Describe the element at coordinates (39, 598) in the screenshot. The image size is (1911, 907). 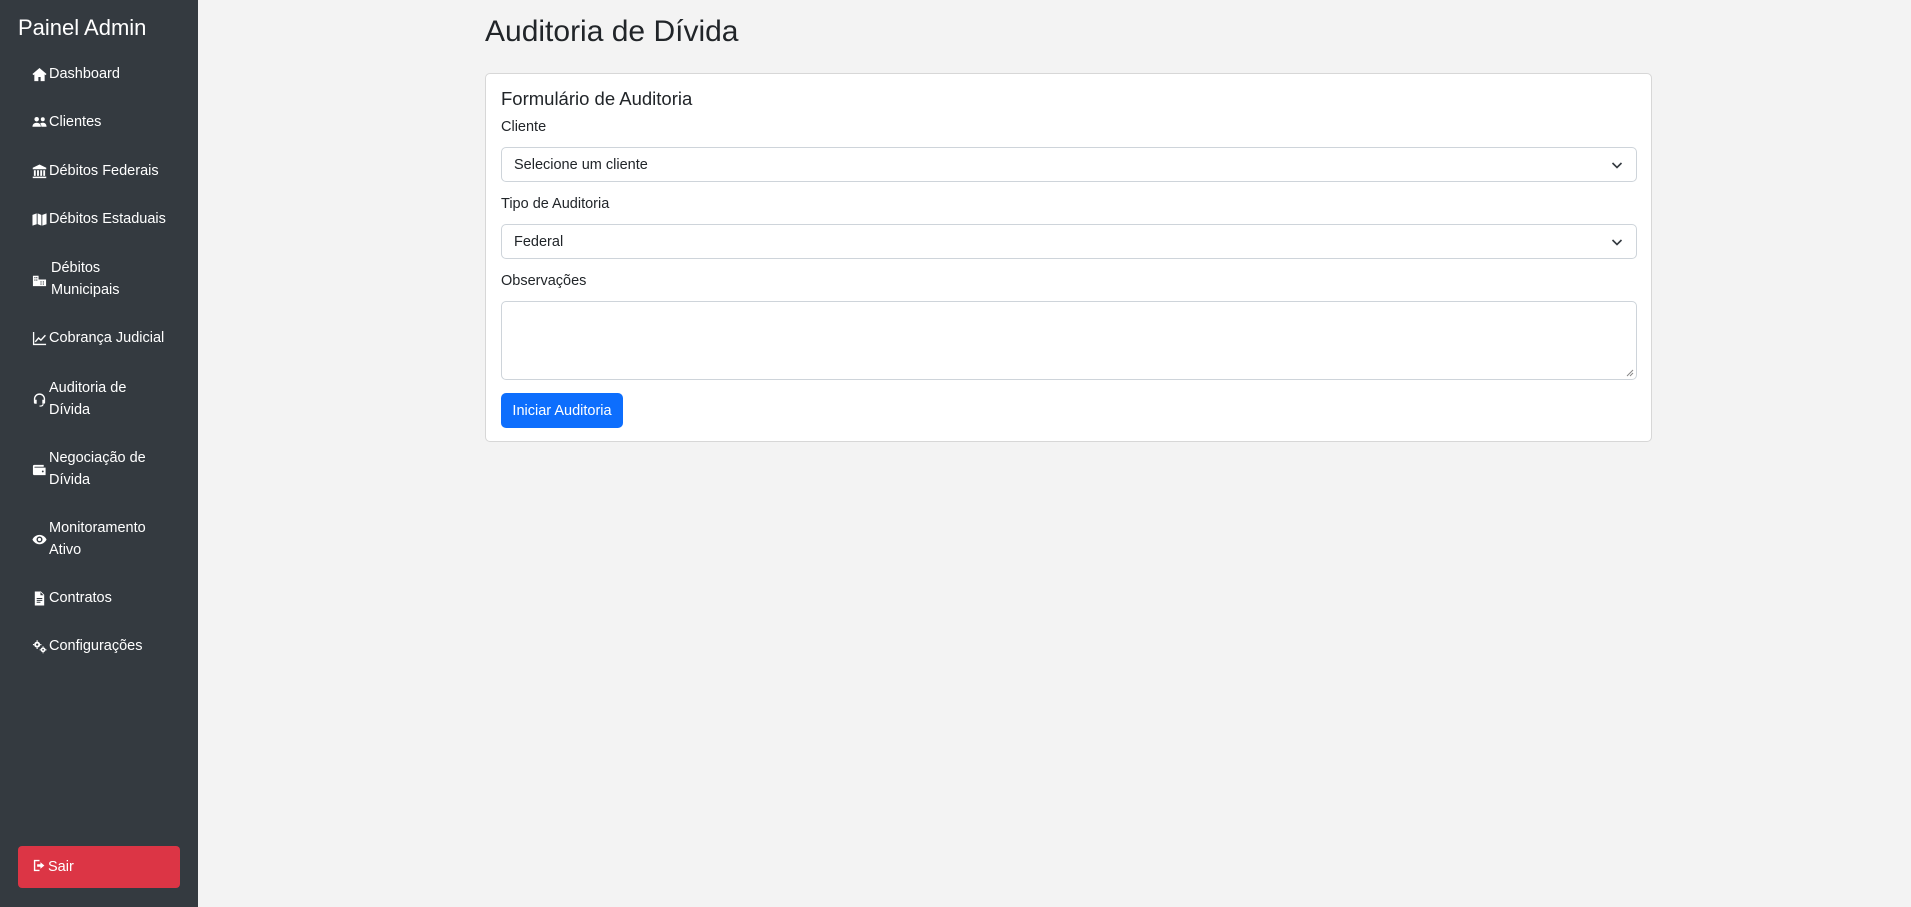
I see `contract-icon` at that location.